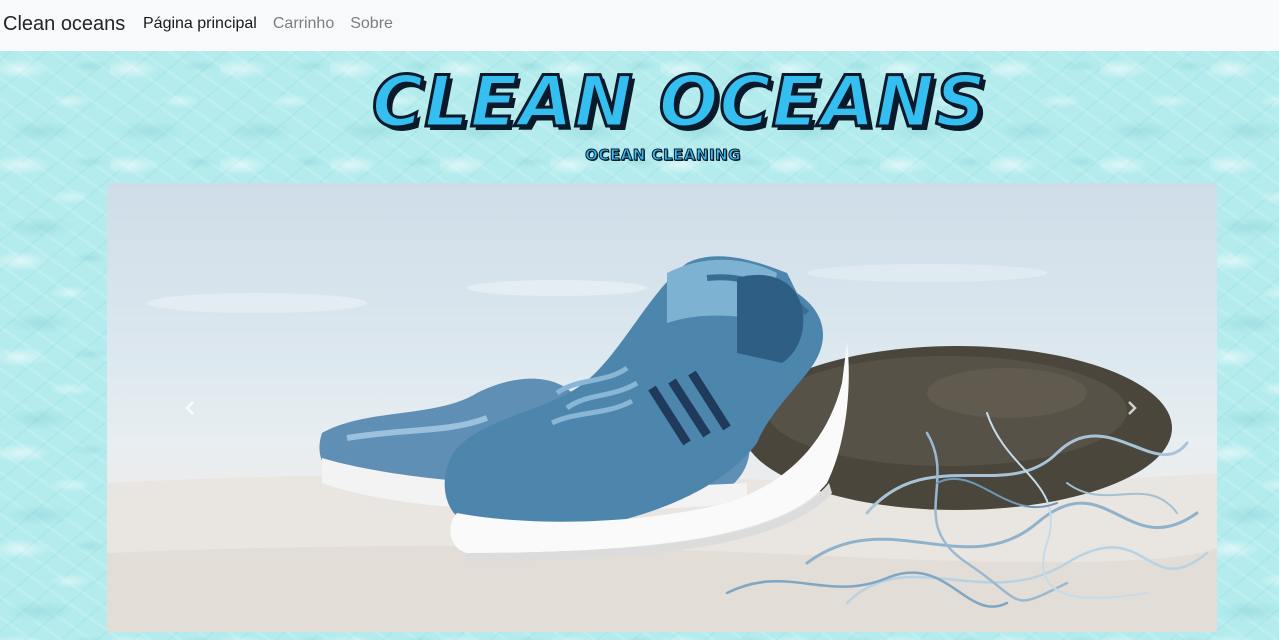 The height and width of the screenshot is (640, 1279). What do you see at coordinates (303, 24) in the screenshot?
I see `nav-link-carrinho: Carrinho` at bounding box center [303, 24].